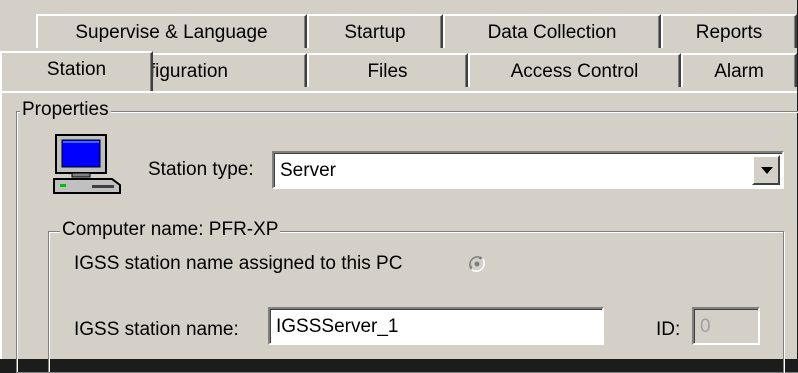 The image size is (798, 373). I want to click on id-value: 0, so click(705, 326).